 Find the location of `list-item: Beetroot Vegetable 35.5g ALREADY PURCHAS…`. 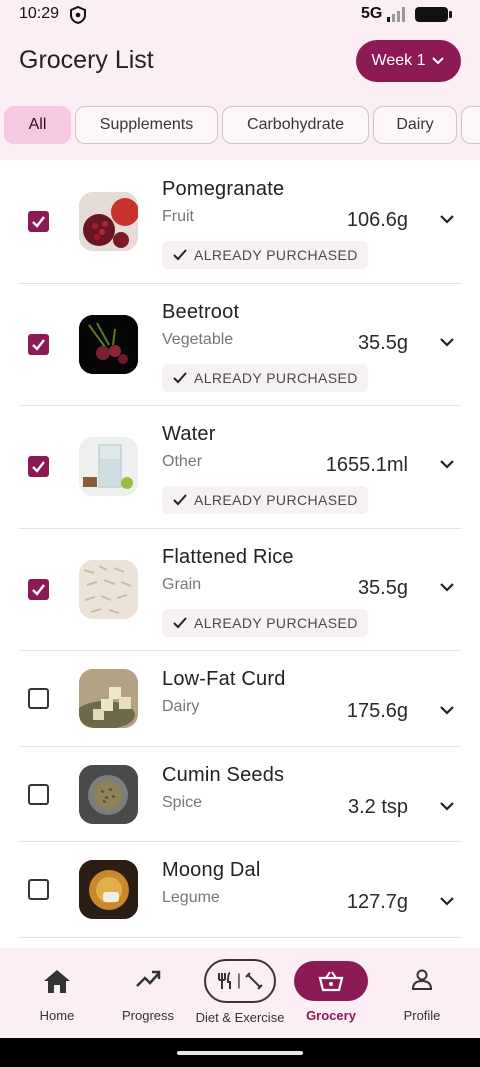

list-item: Beetroot Vegetable 35.5g ALREADY PURCHAS… is located at coordinates (240, 344).